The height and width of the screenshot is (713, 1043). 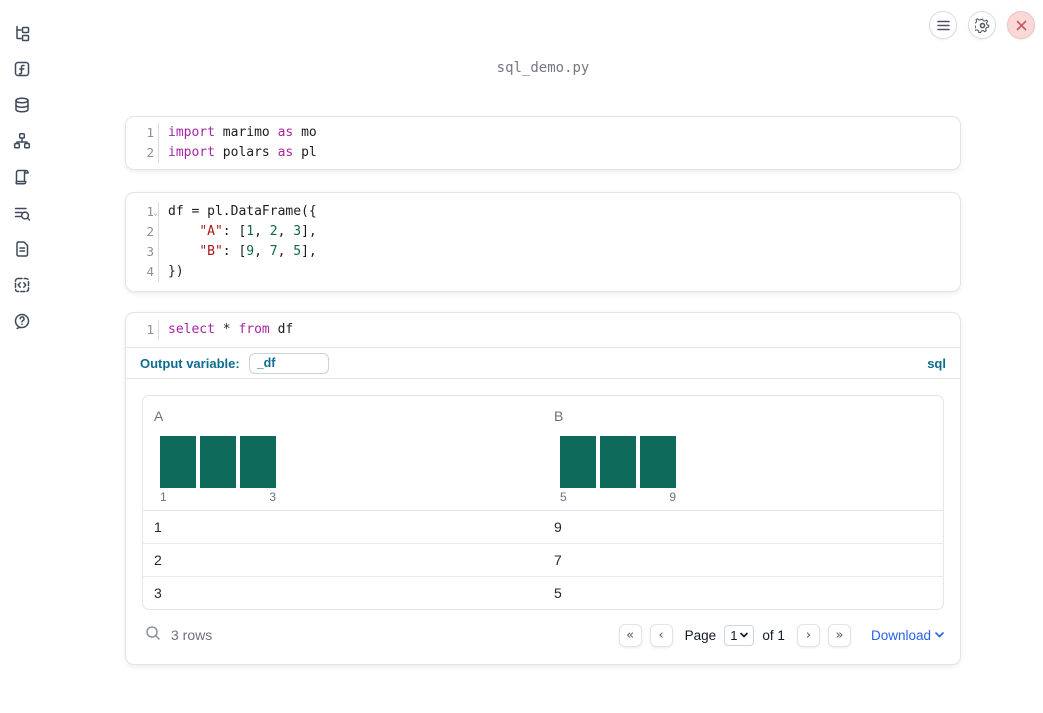 What do you see at coordinates (153, 635) in the screenshot?
I see `search-icon` at bounding box center [153, 635].